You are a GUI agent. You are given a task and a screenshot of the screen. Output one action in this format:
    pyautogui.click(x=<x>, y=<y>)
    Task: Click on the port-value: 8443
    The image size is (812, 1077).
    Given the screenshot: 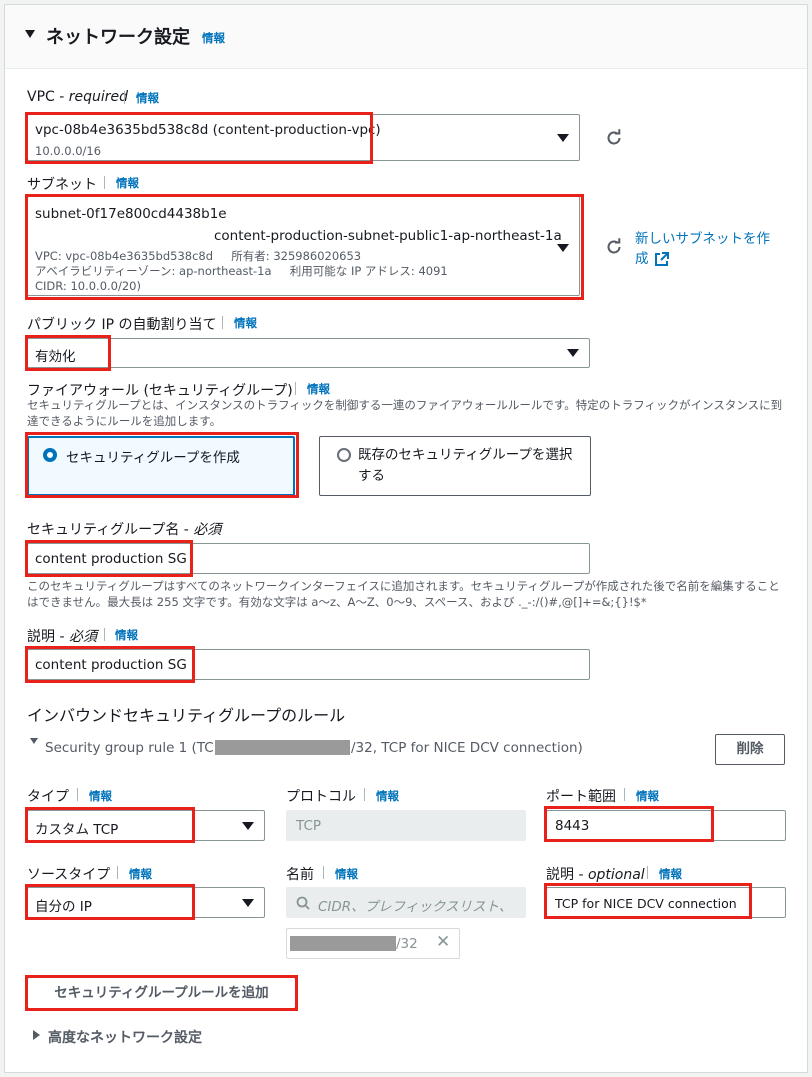 What is the action you would take?
    pyautogui.click(x=572, y=826)
    